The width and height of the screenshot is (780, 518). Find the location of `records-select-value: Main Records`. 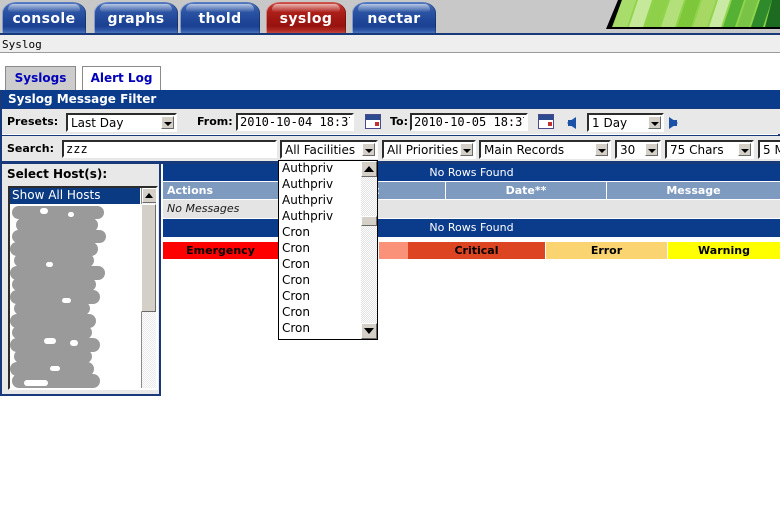

records-select-value: Main Records is located at coordinates (524, 150).